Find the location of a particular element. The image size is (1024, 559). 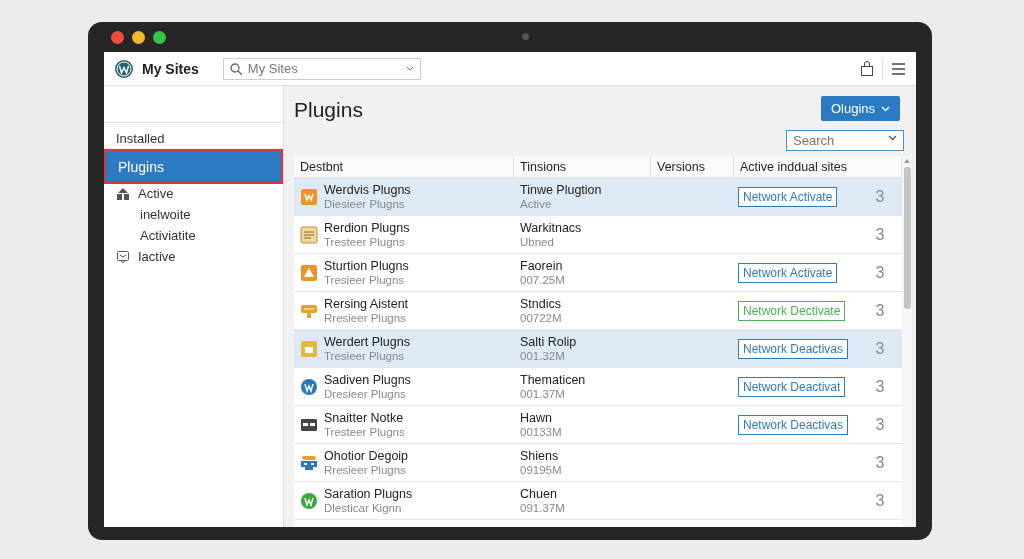

plugin-name: Werdvis Plugns is located at coordinates (367, 189).